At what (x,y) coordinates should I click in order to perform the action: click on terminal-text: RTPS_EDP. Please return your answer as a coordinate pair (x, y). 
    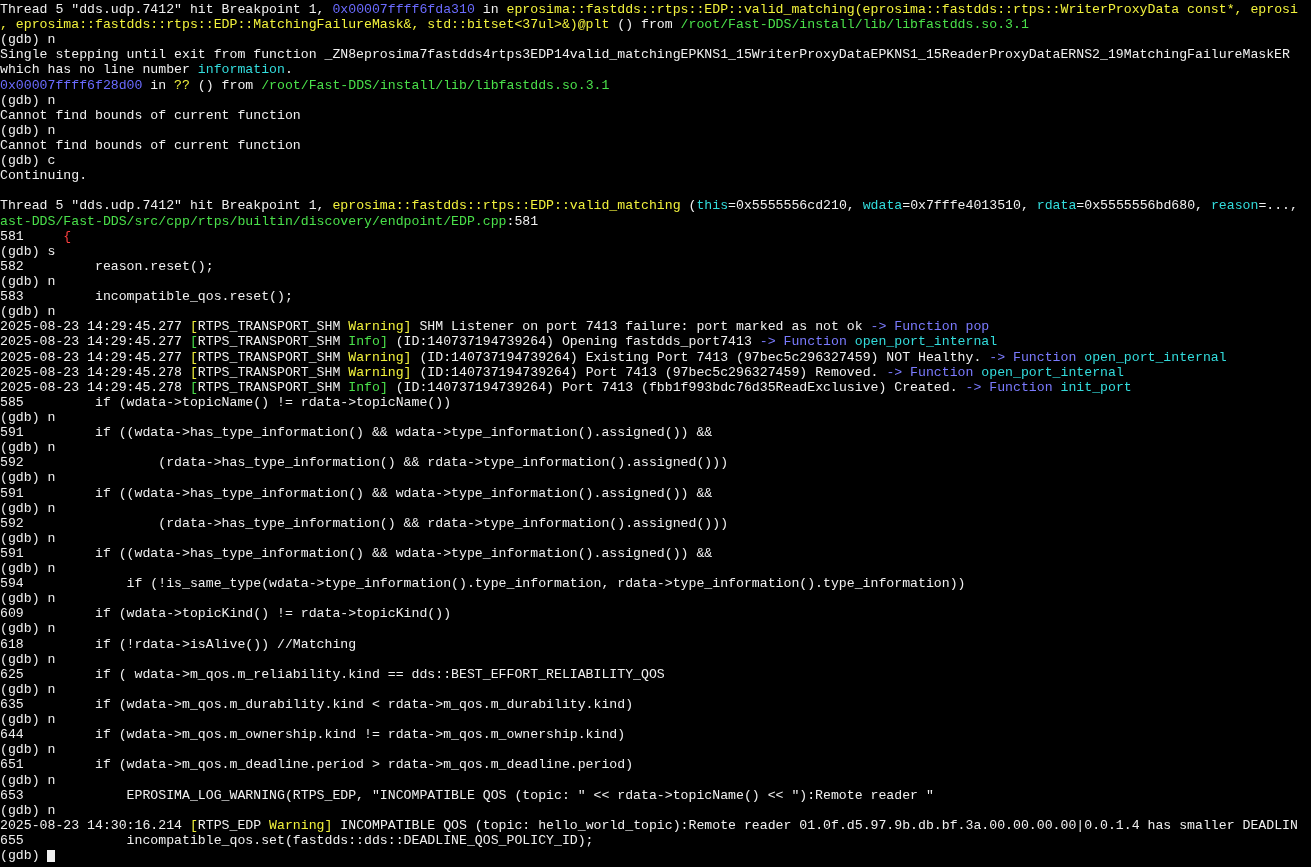
    Looking at the image, I should click on (229, 825).